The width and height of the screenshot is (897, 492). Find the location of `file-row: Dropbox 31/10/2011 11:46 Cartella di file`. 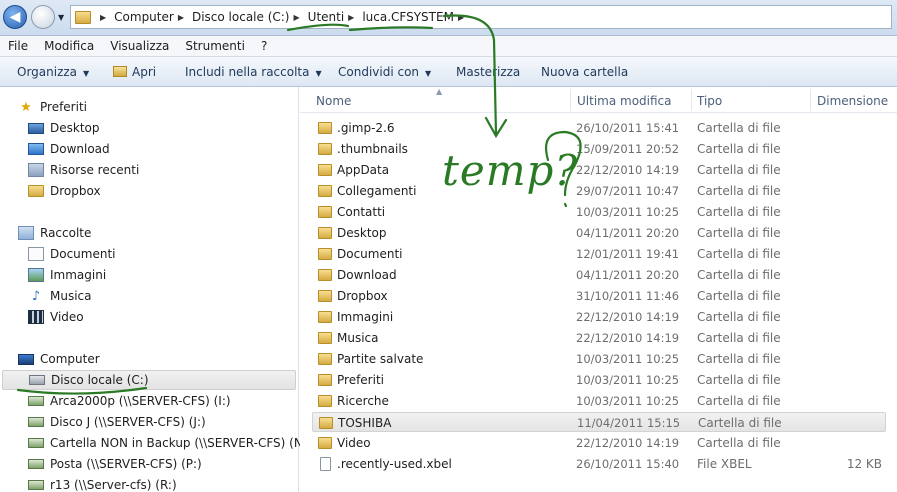

file-row: Dropbox 31/10/2011 11:46 Cartella di file is located at coordinates (599, 296).